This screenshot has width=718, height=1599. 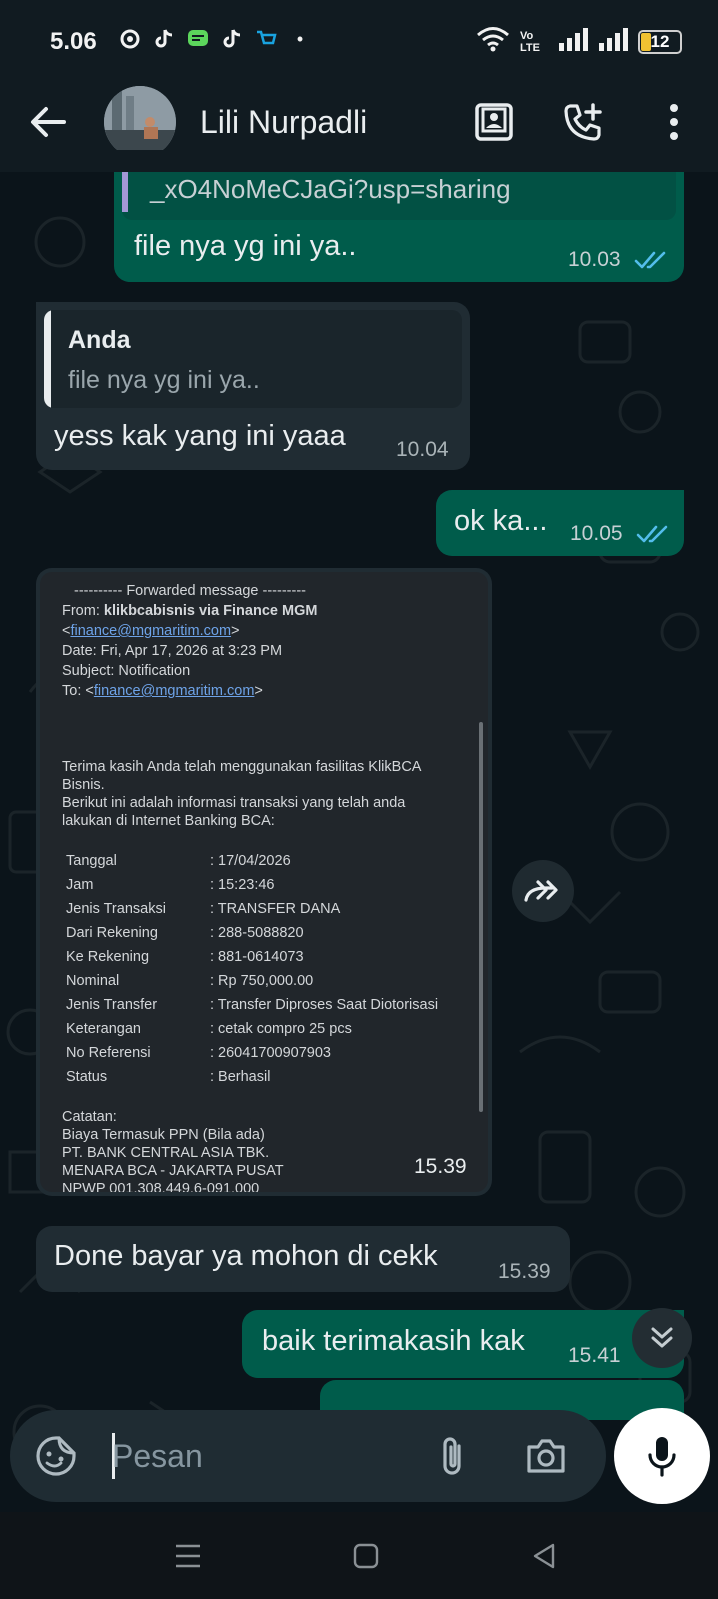 I want to click on status-right-icons: Vo LTE 12, so click(x=579, y=41).